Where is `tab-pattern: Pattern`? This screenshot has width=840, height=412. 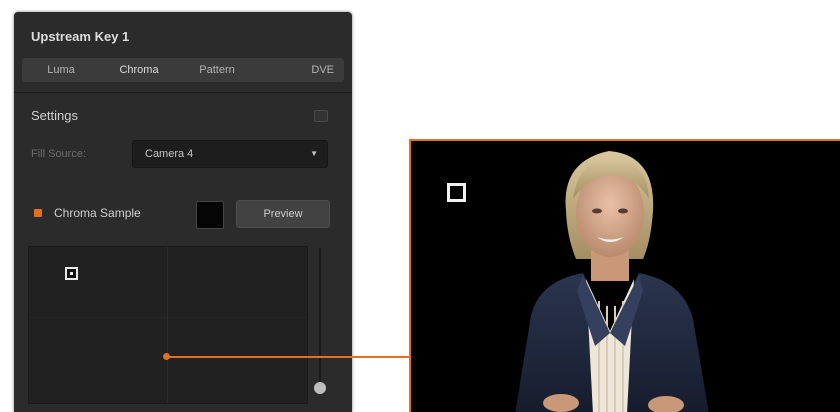
tab-pattern: Pattern is located at coordinates (217, 70).